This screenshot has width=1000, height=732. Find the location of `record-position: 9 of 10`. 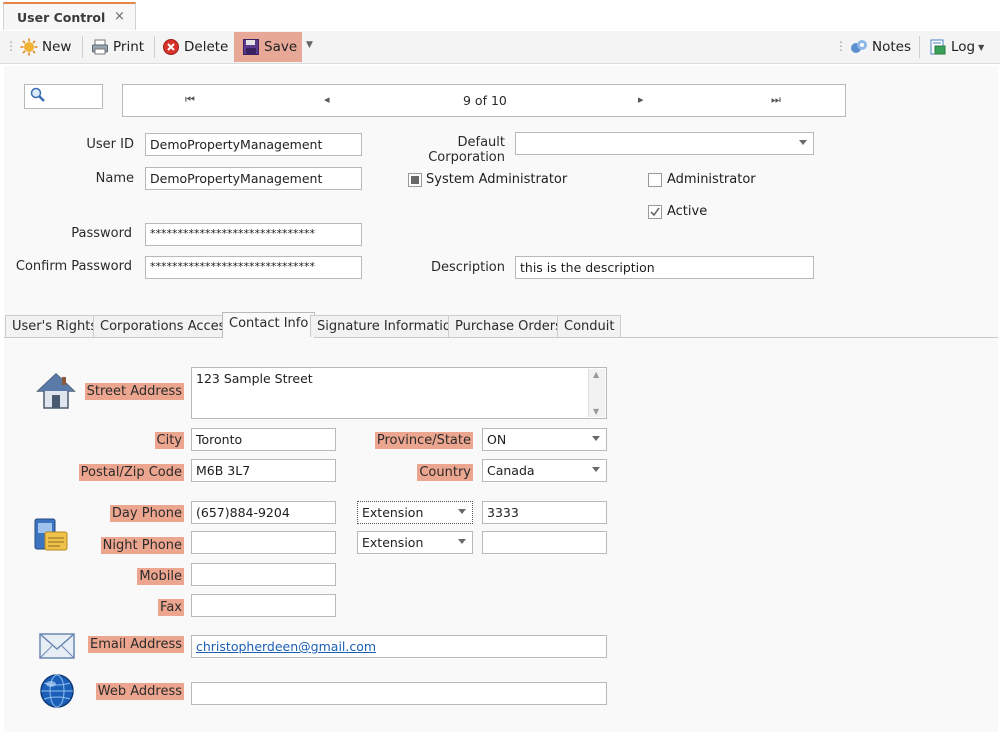

record-position: 9 of 10 is located at coordinates (485, 100).